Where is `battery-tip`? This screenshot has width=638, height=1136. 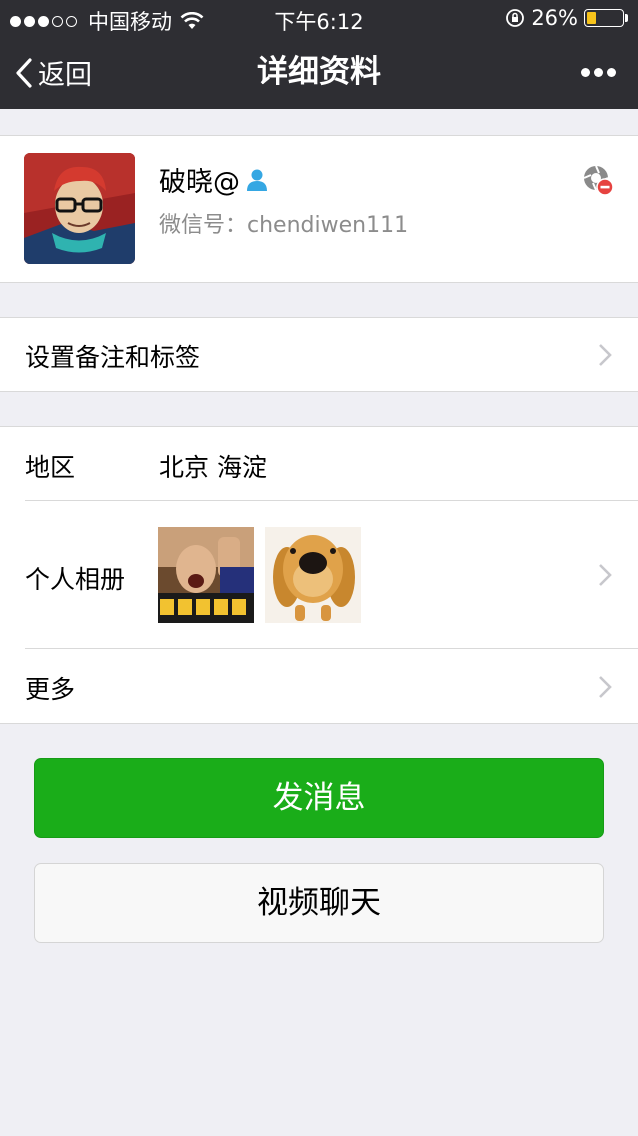 battery-tip is located at coordinates (626, 18).